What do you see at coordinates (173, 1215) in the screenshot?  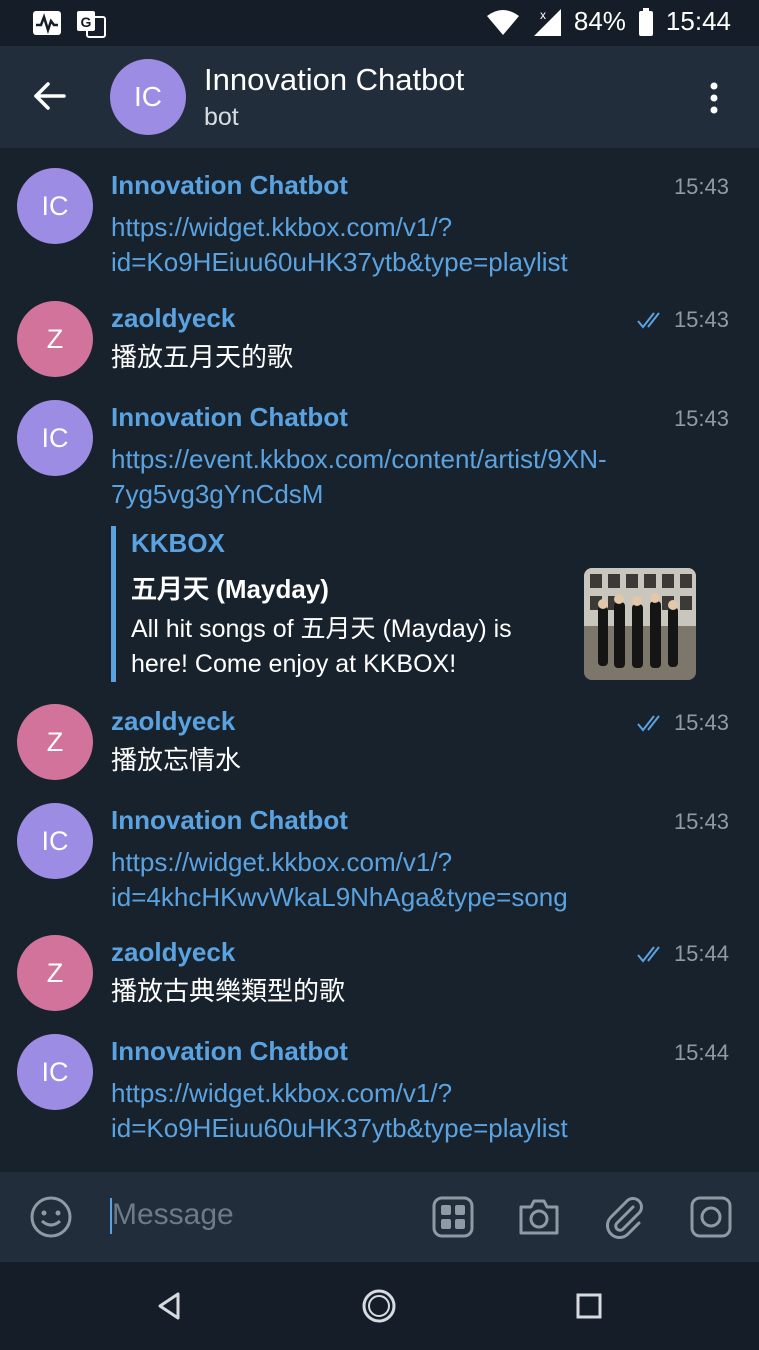 I see `message-input: Message` at bounding box center [173, 1215].